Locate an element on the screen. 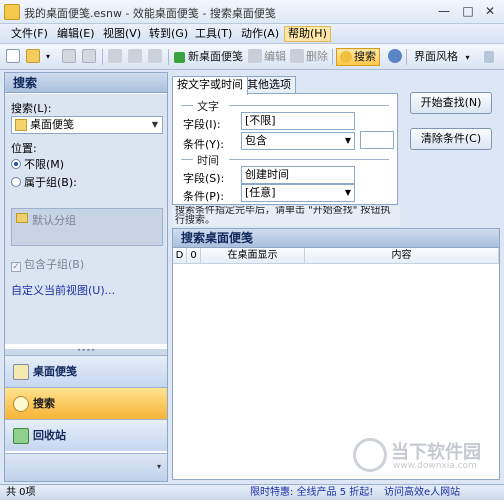 The image size is (504, 500). column-content: 内容 is located at coordinates (402, 256).